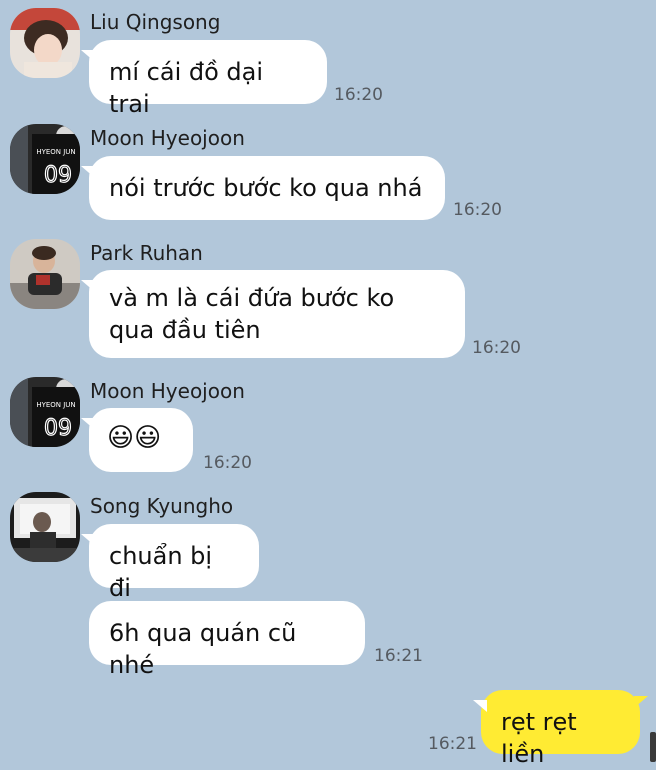 The width and height of the screenshot is (656, 770). What do you see at coordinates (186, 88) in the screenshot?
I see `message-text: mí cái đồ dại trai` at bounding box center [186, 88].